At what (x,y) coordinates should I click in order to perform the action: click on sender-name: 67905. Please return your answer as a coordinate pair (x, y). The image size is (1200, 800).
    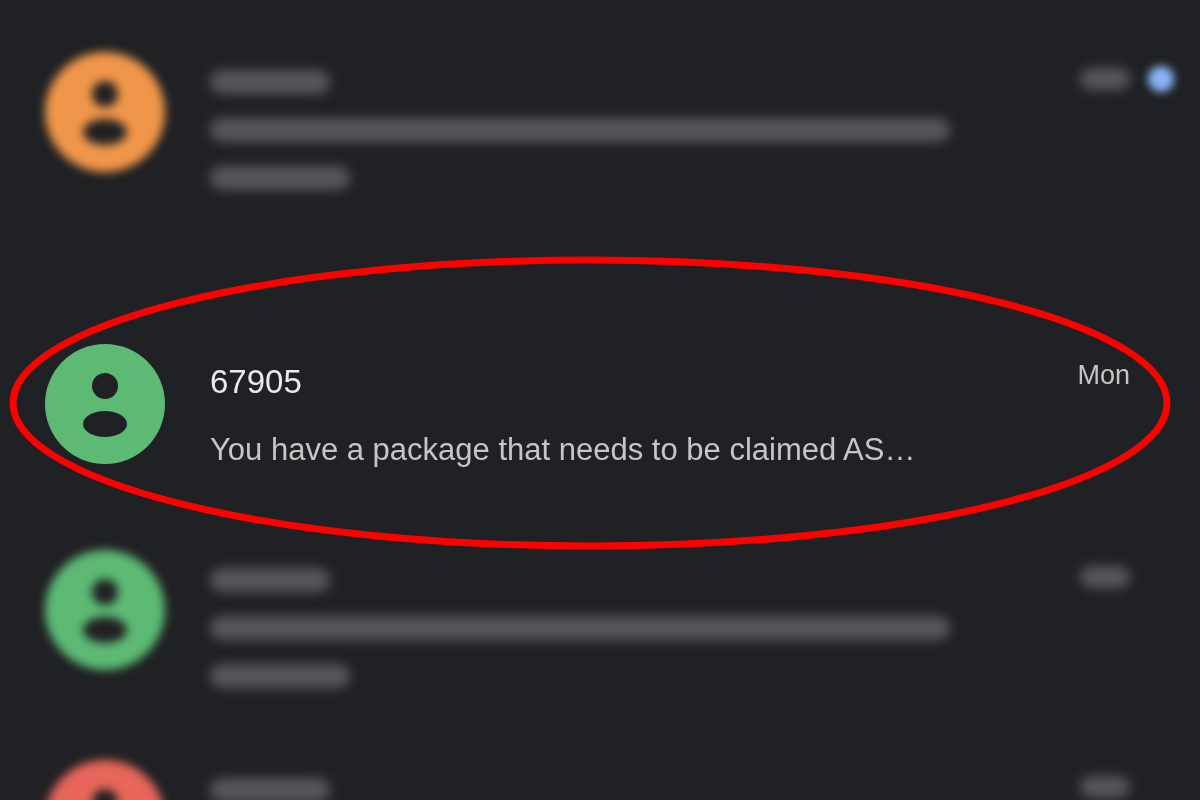
    Looking at the image, I should click on (256, 382).